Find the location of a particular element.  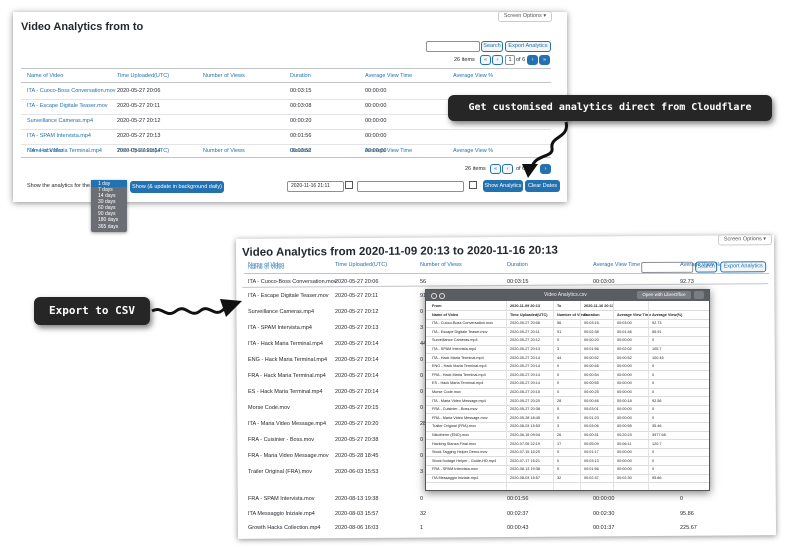

video-name-link: ITA - Cuoco-Boss Conversation.mov is located at coordinates (71, 91).